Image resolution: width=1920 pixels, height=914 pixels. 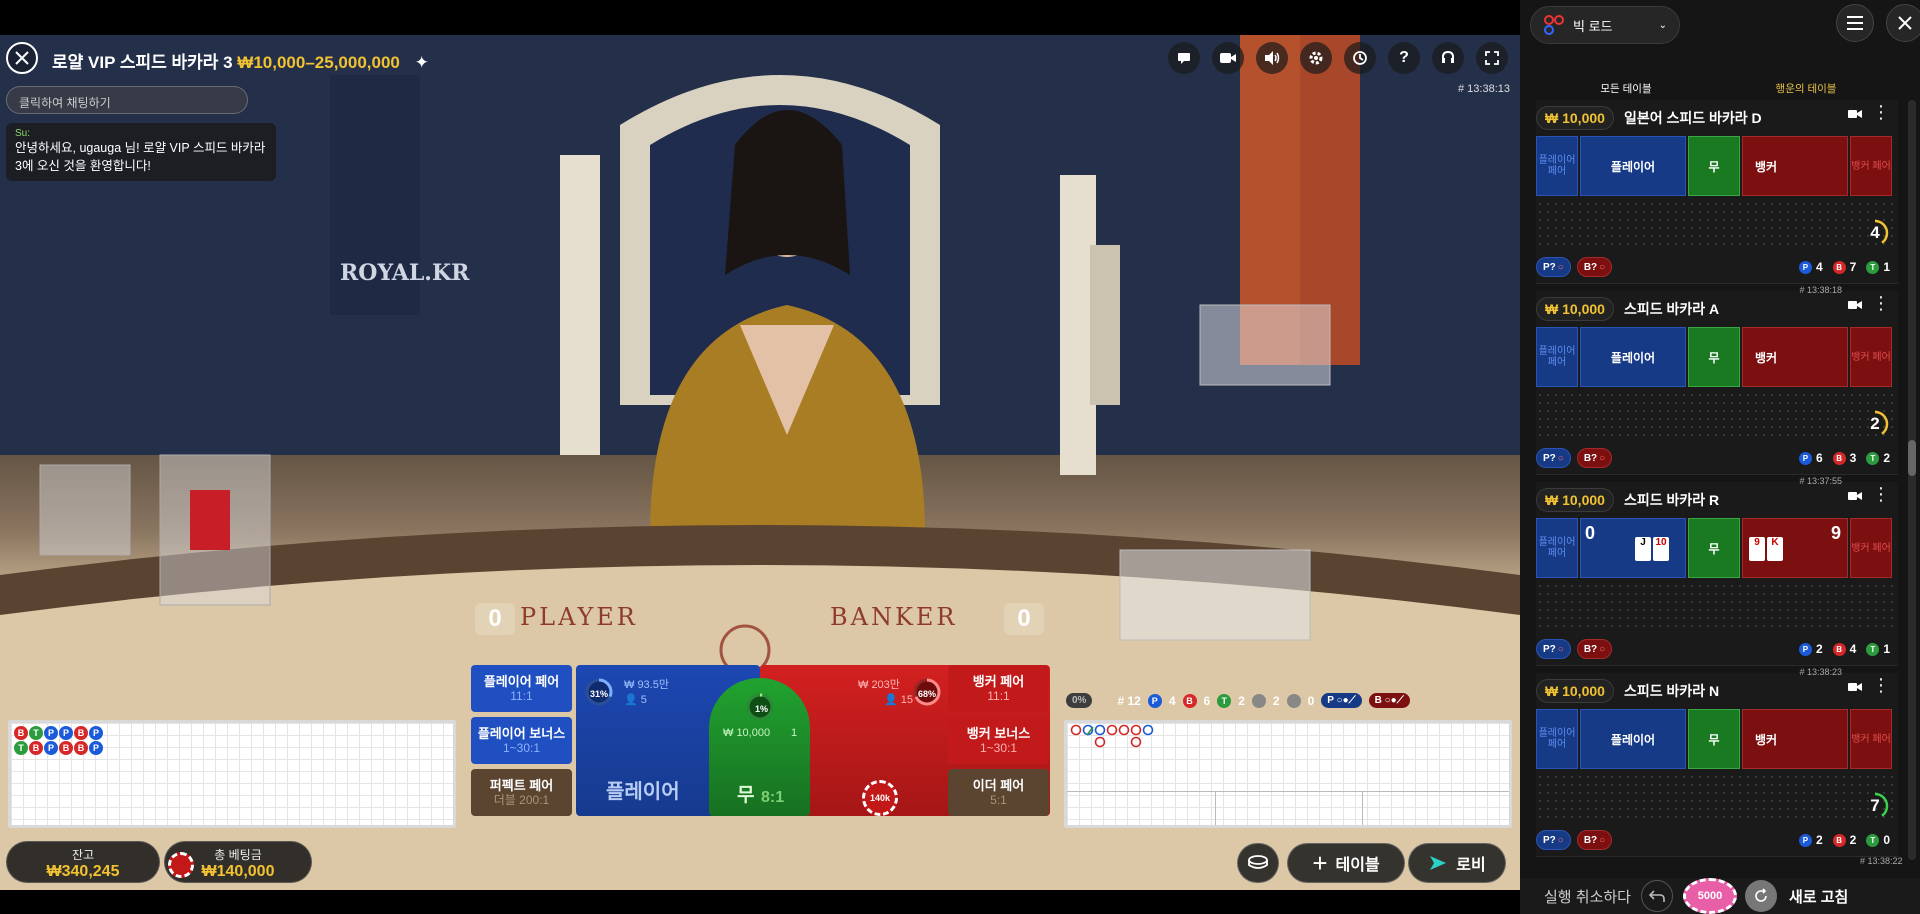 What do you see at coordinates (1492, 58) in the screenshot?
I see `fullscreen-icon` at bounding box center [1492, 58].